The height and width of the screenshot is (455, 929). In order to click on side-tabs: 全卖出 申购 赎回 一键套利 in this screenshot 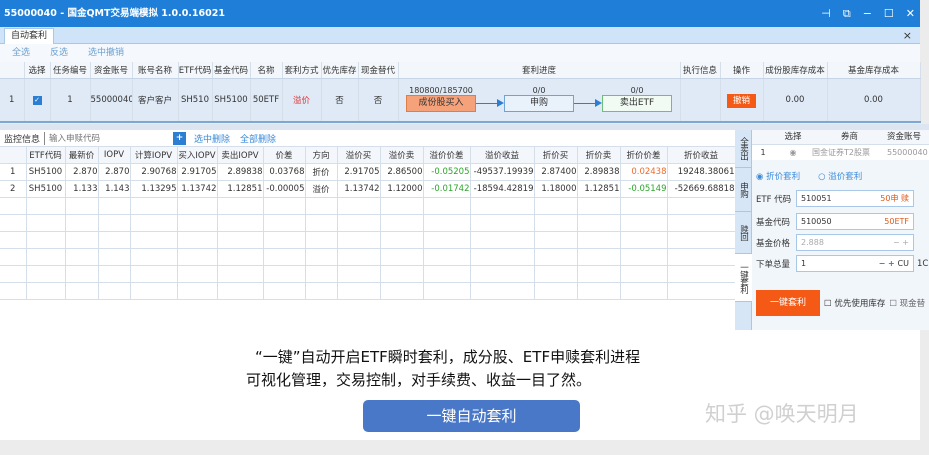, I will do `click(743, 230)`.